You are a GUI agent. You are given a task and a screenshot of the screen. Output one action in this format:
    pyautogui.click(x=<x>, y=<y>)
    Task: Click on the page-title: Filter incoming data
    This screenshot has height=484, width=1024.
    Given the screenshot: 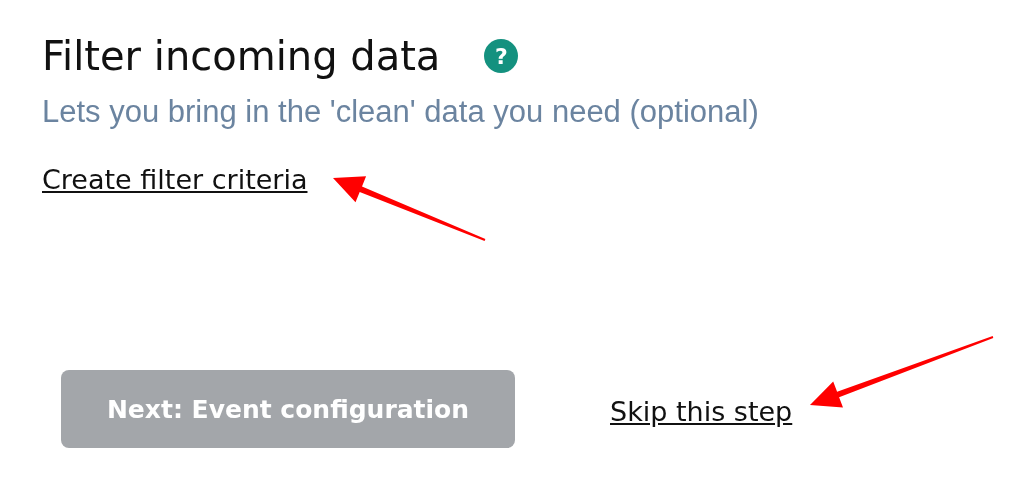 What is the action you would take?
    pyautogui.click(x=241, y=56)
    